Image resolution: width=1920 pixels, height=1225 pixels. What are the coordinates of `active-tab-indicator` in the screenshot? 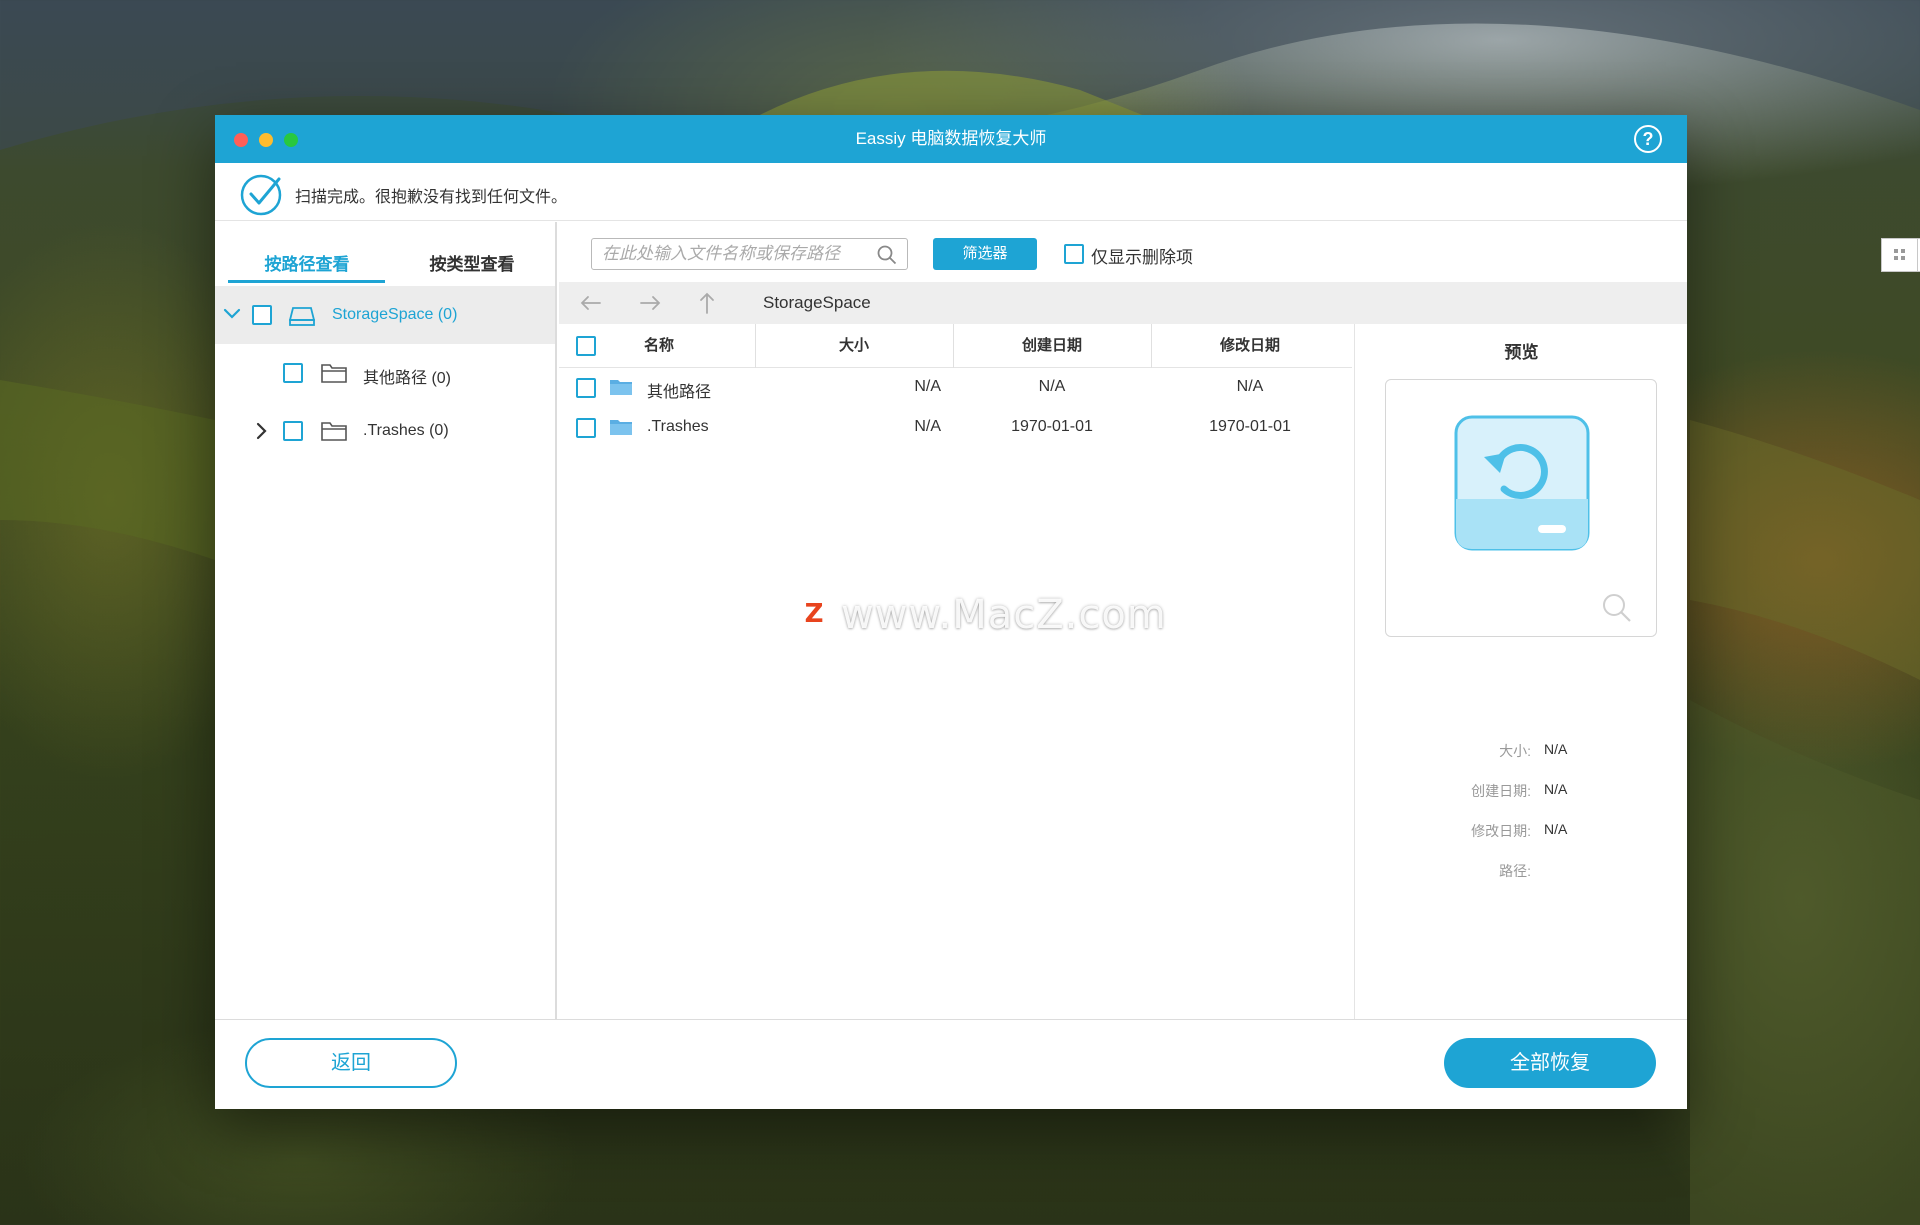 It's located at (306, 281).